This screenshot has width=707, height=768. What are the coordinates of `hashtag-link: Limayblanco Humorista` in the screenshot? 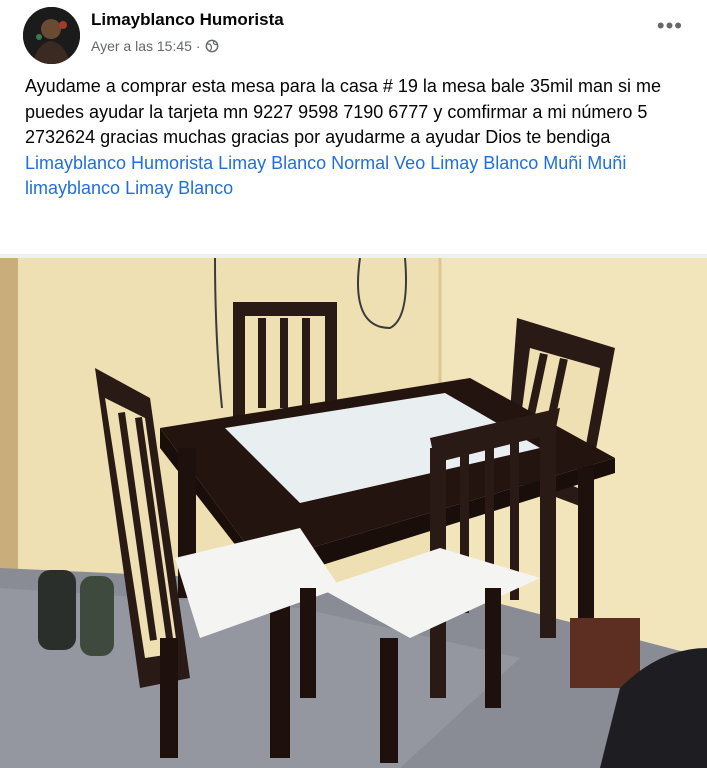 It's located at (119, 163).